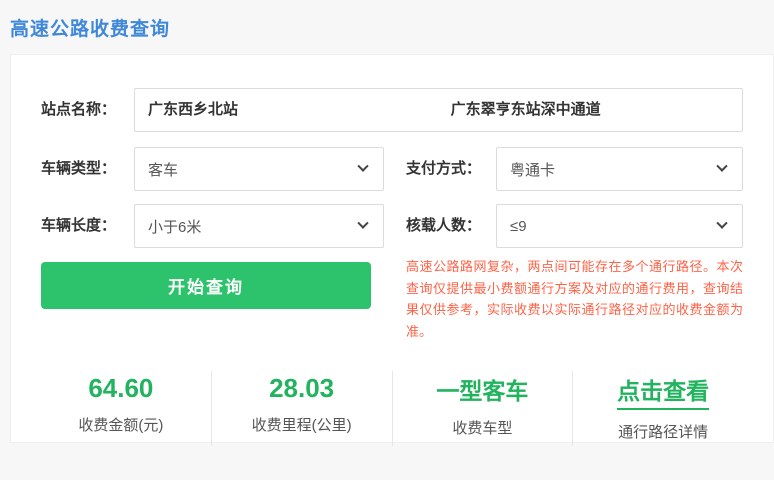 This screenshot has width=774, height=480. I want to click on vehicle-type-value: 客车, so click(163, 170).